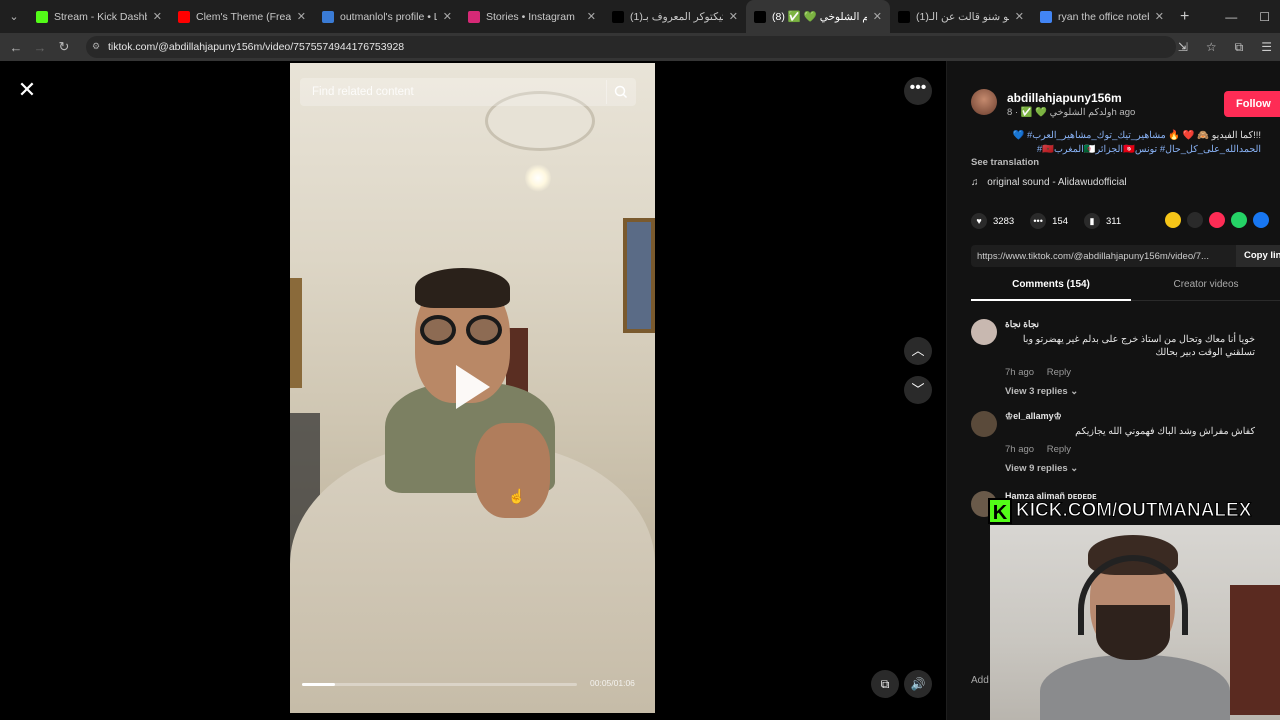  I want to click on close-icon: ✕, so click(27, 90).